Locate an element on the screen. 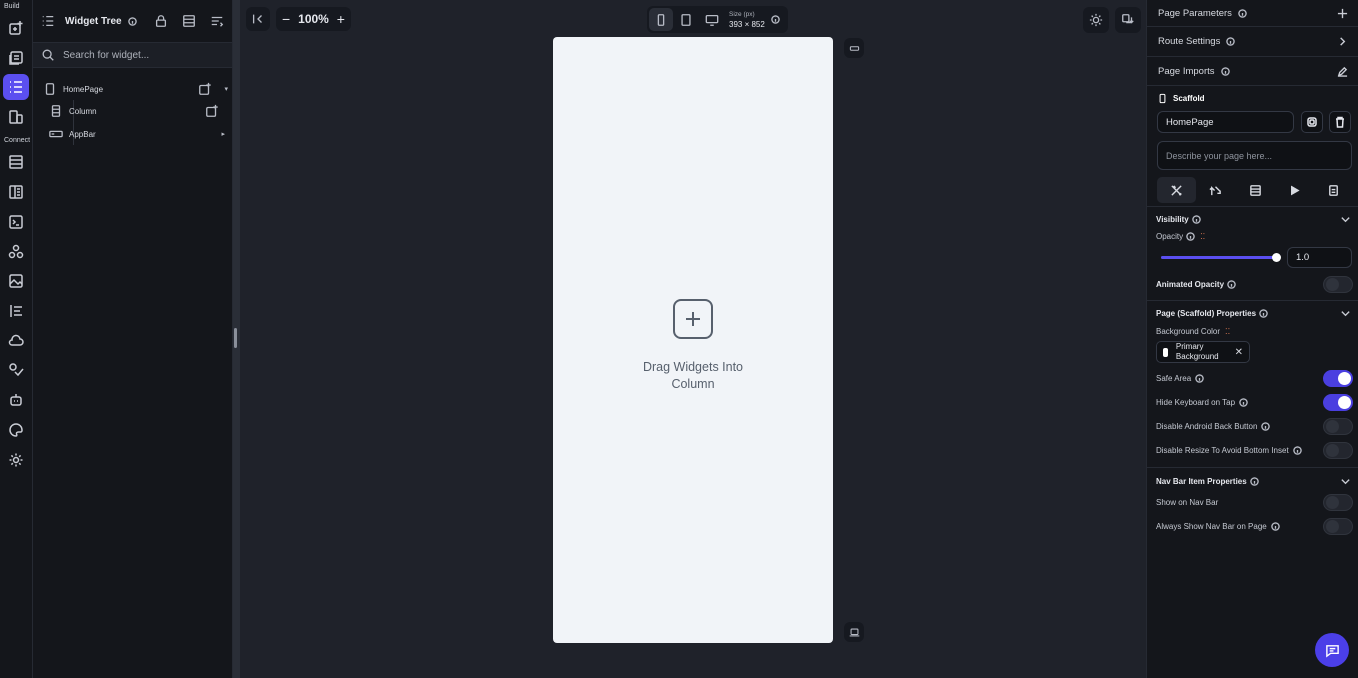 This screenshot has width=1358, height=678. safe-area-toggle is located at coordinates (1338, 378).